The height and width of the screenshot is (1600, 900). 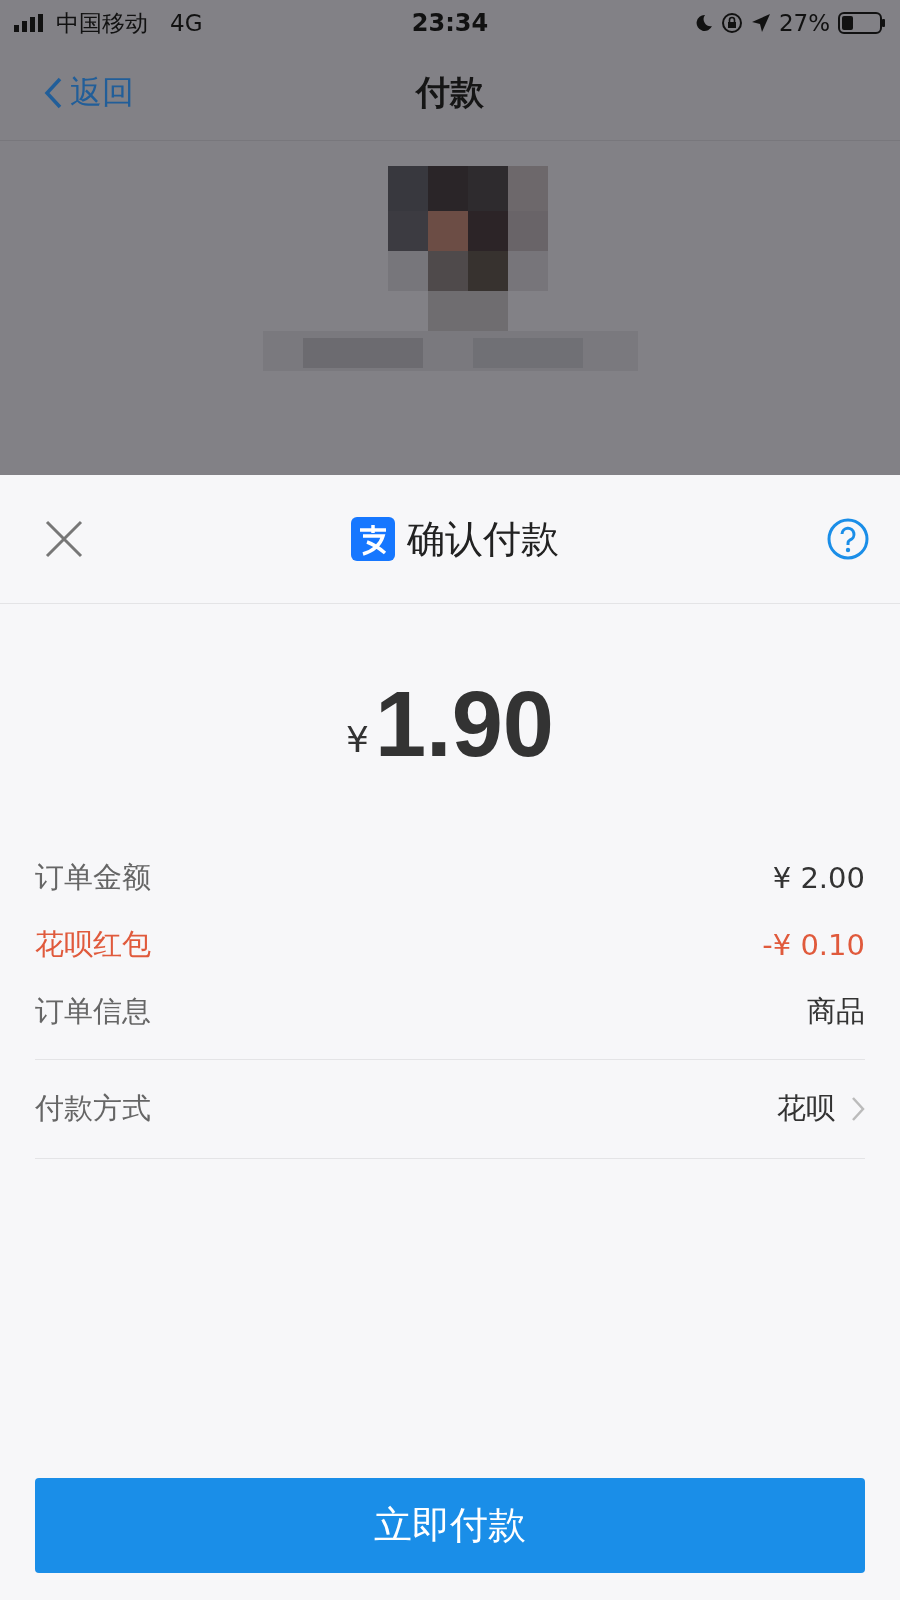 I want to click on page-title: 付款, so click(x=450, y=92).